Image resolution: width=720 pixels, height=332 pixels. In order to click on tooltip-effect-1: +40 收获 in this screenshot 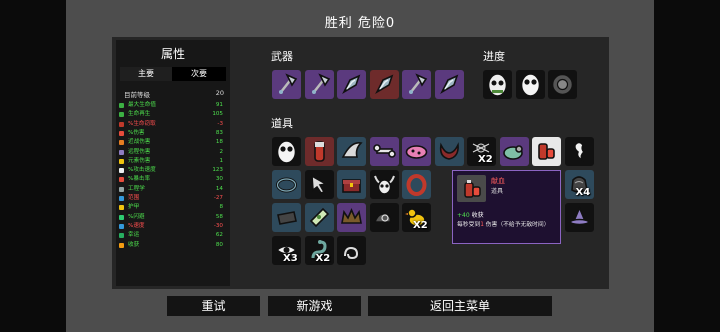, I will do `click(470, 215)`.